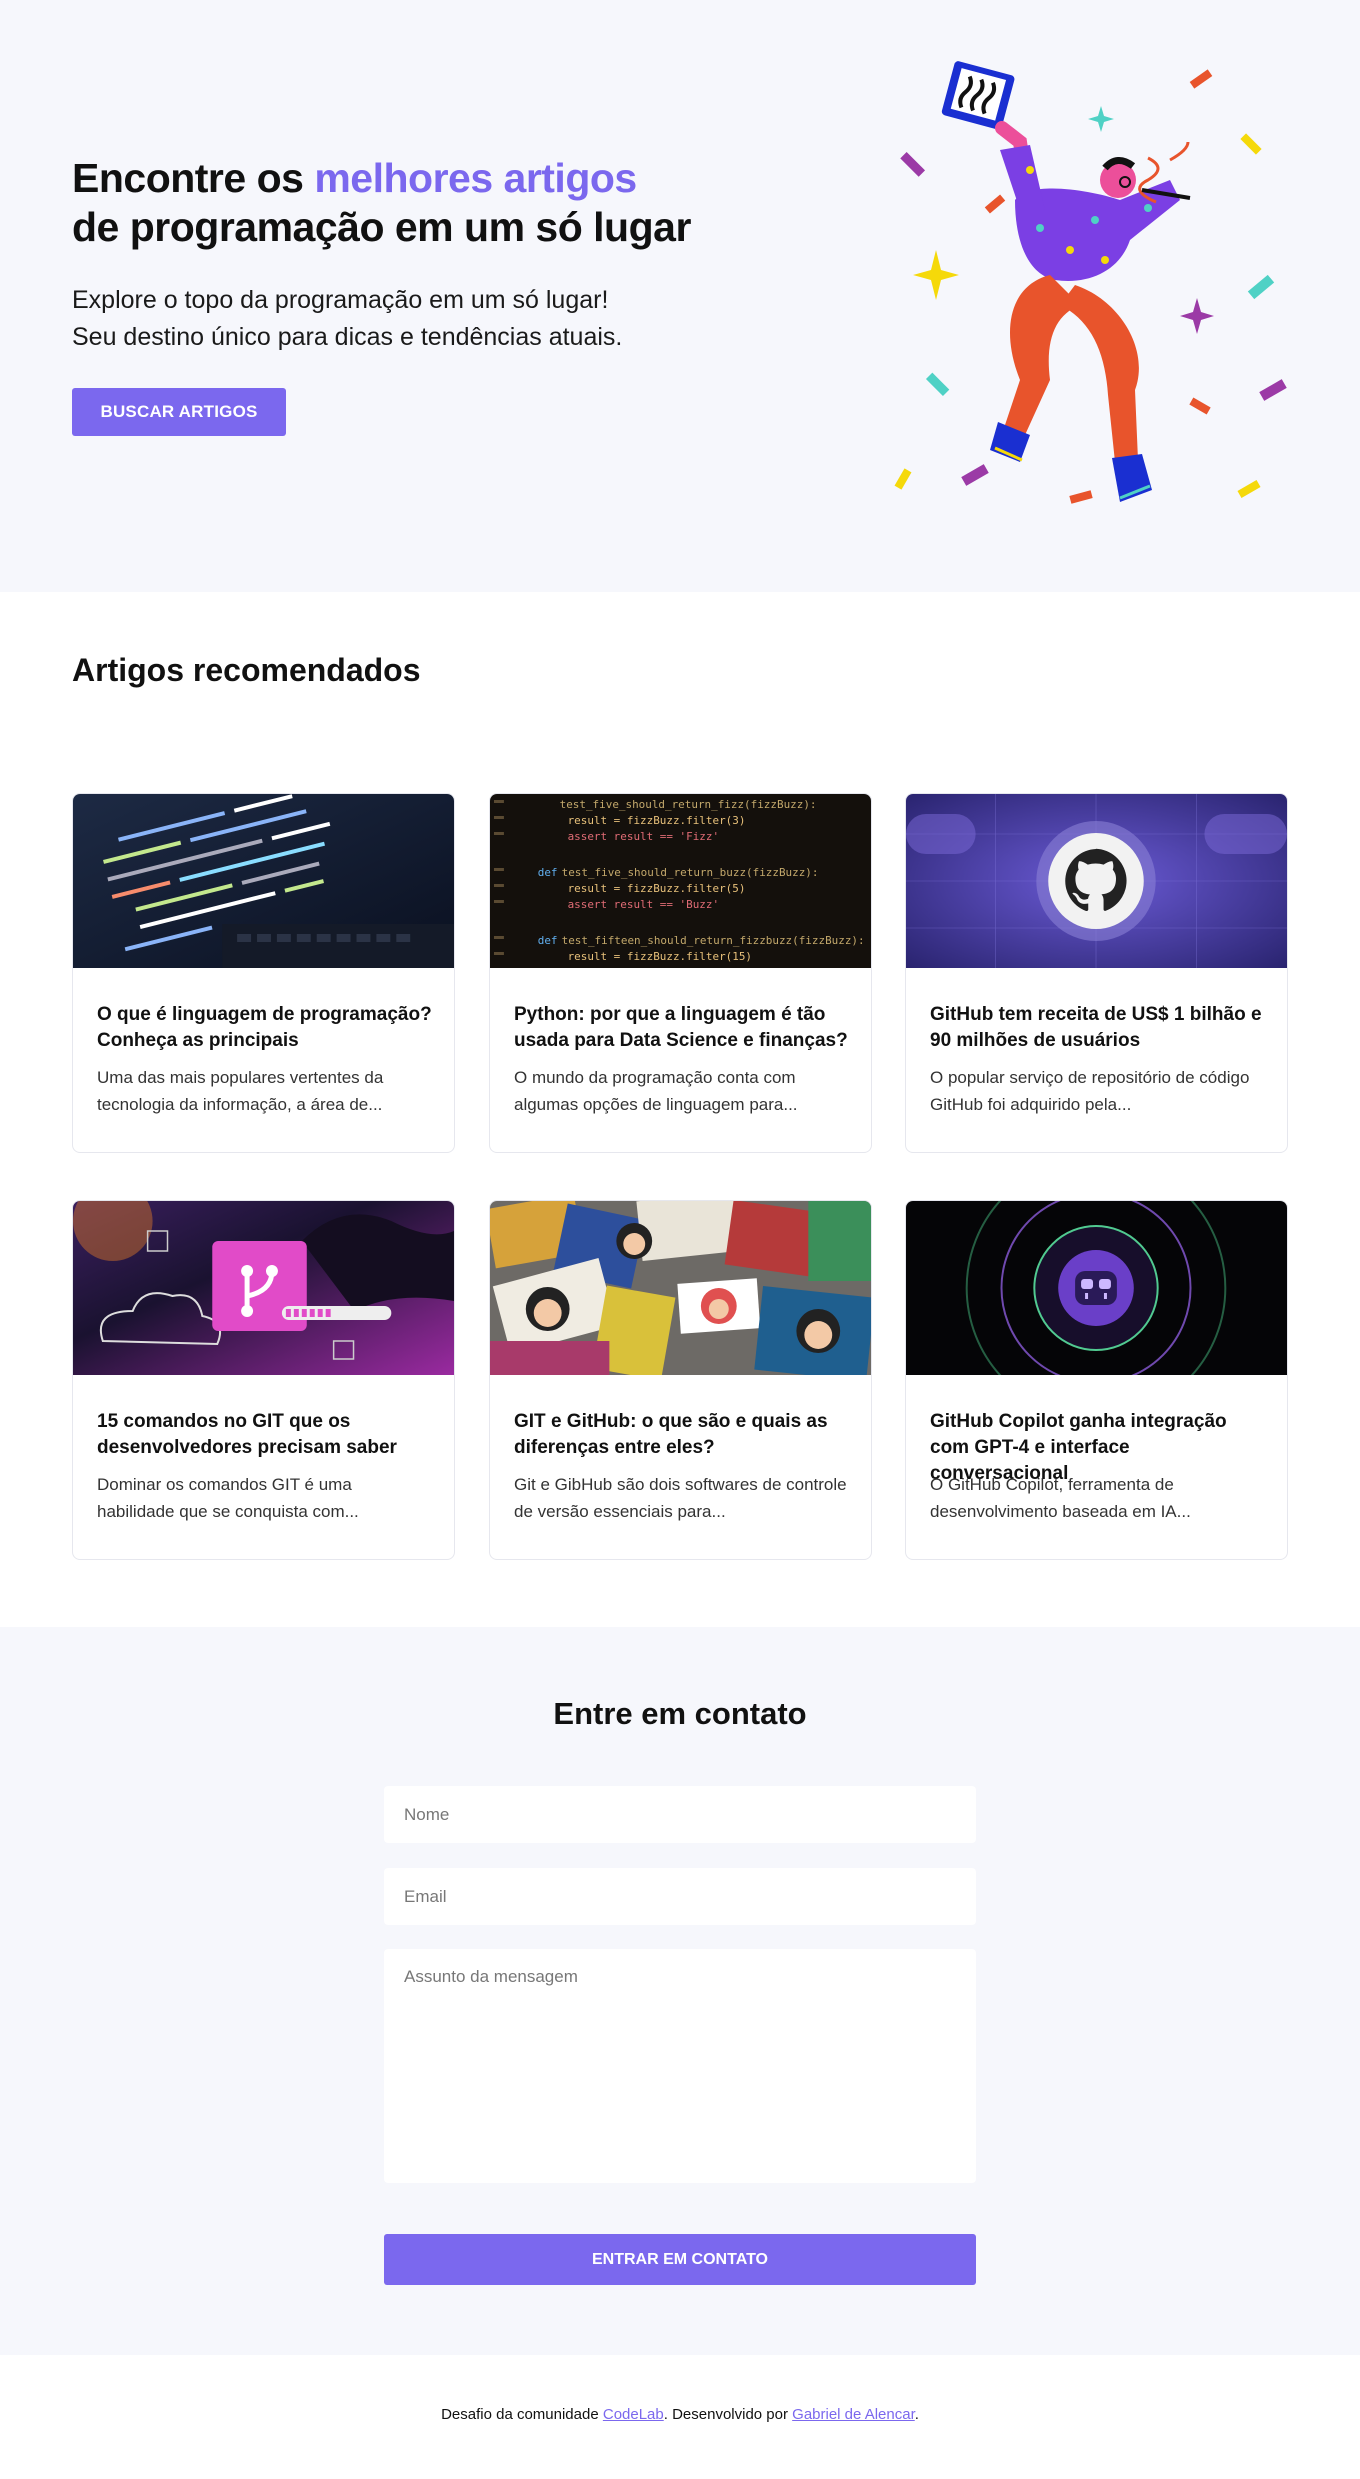 Image resolution: width=1360 pixels, height=2479 pixels. What do you see at coordinates (1096, 881) in the screenshot?
I see `github-logo-image` at bounding box center [1096, 881].